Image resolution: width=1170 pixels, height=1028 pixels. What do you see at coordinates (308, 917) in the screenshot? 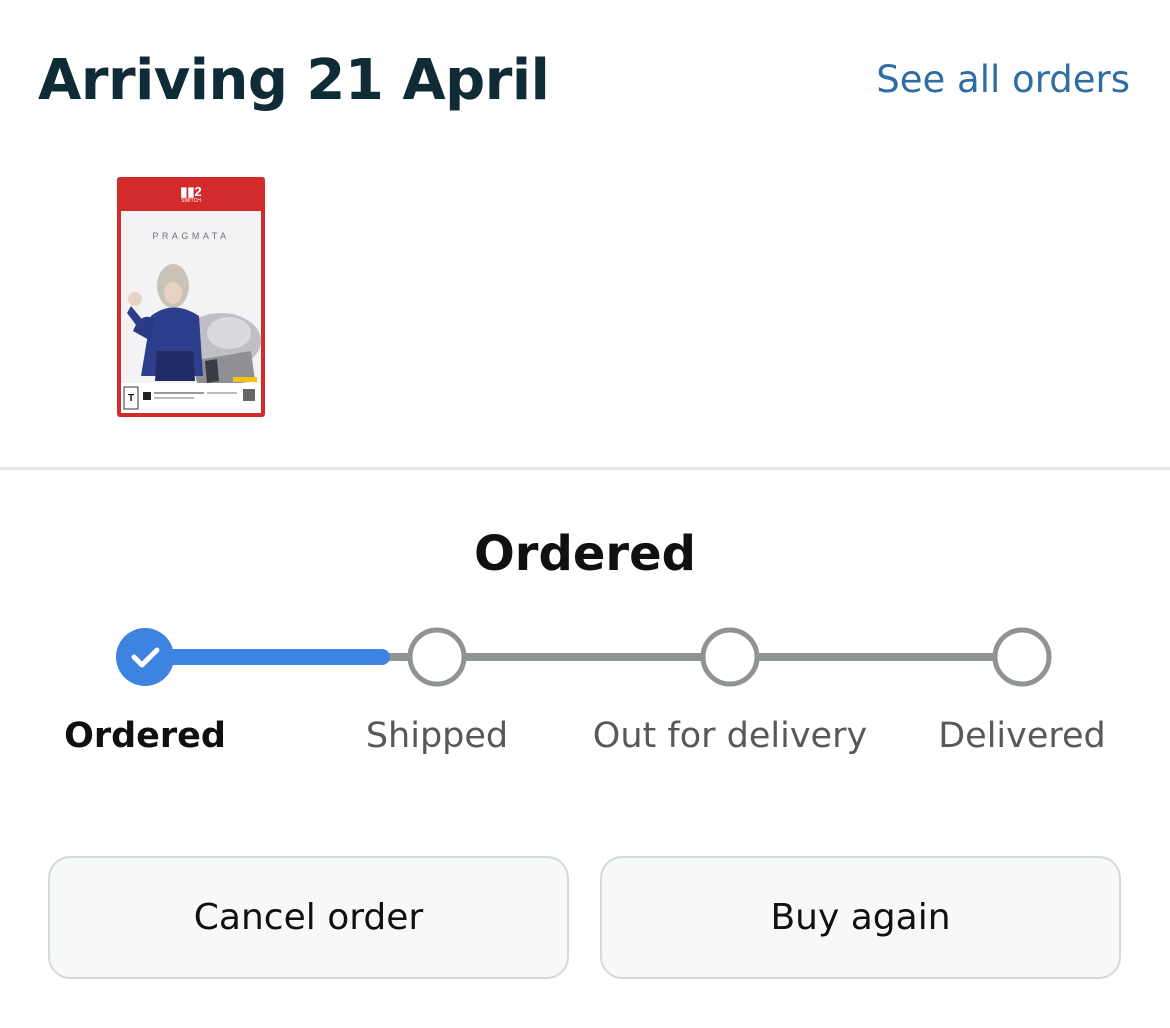
I see `cancel-order-button: Cancel order` at bounding box center [308, 917].